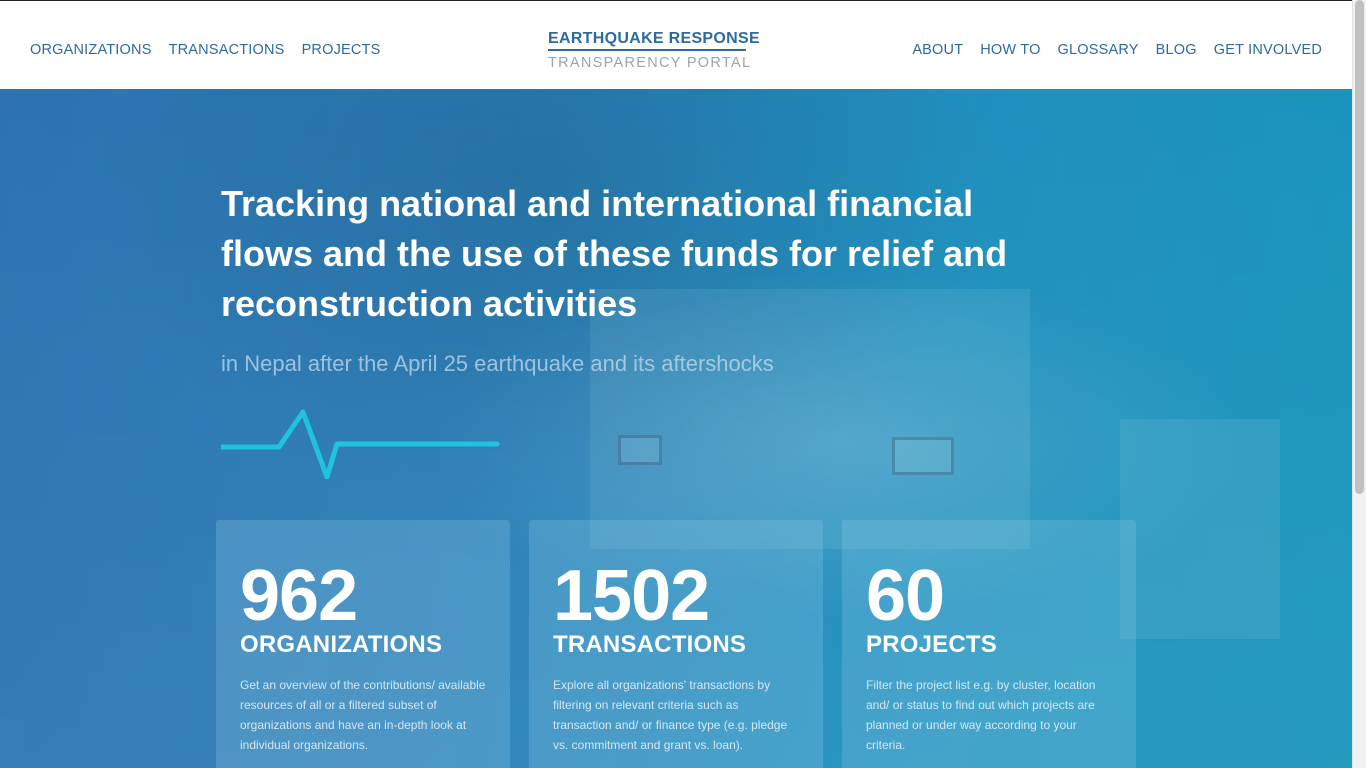 This screenshot has height=768, width=1366. I want to click on secondary-nav: ABOUT HOW TO GLOSSARY BLOG GET INVOLVED, so click(1117, 50).